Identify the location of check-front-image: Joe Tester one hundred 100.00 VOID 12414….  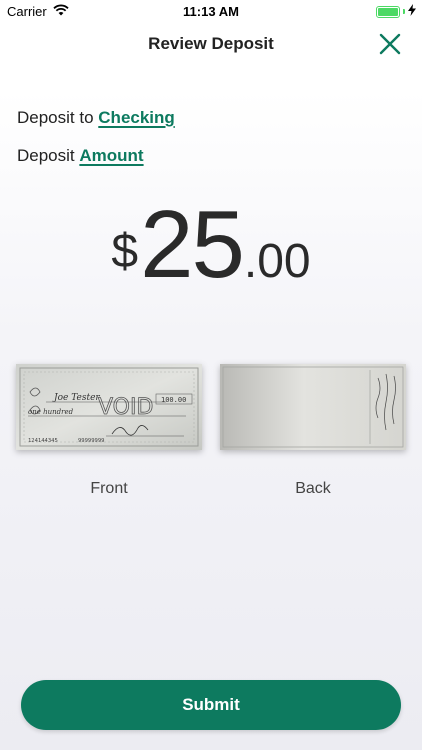
(109, 407).